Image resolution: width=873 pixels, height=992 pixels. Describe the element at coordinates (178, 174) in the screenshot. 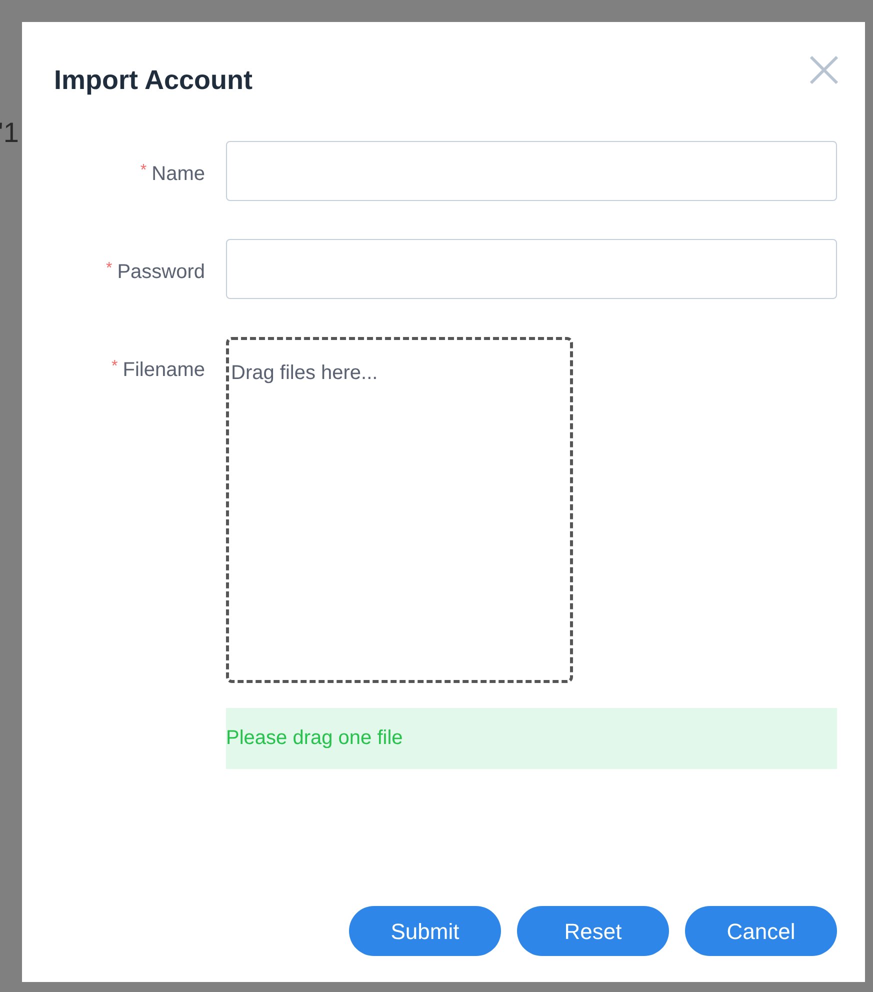

I see `field-label: Name` at that location.